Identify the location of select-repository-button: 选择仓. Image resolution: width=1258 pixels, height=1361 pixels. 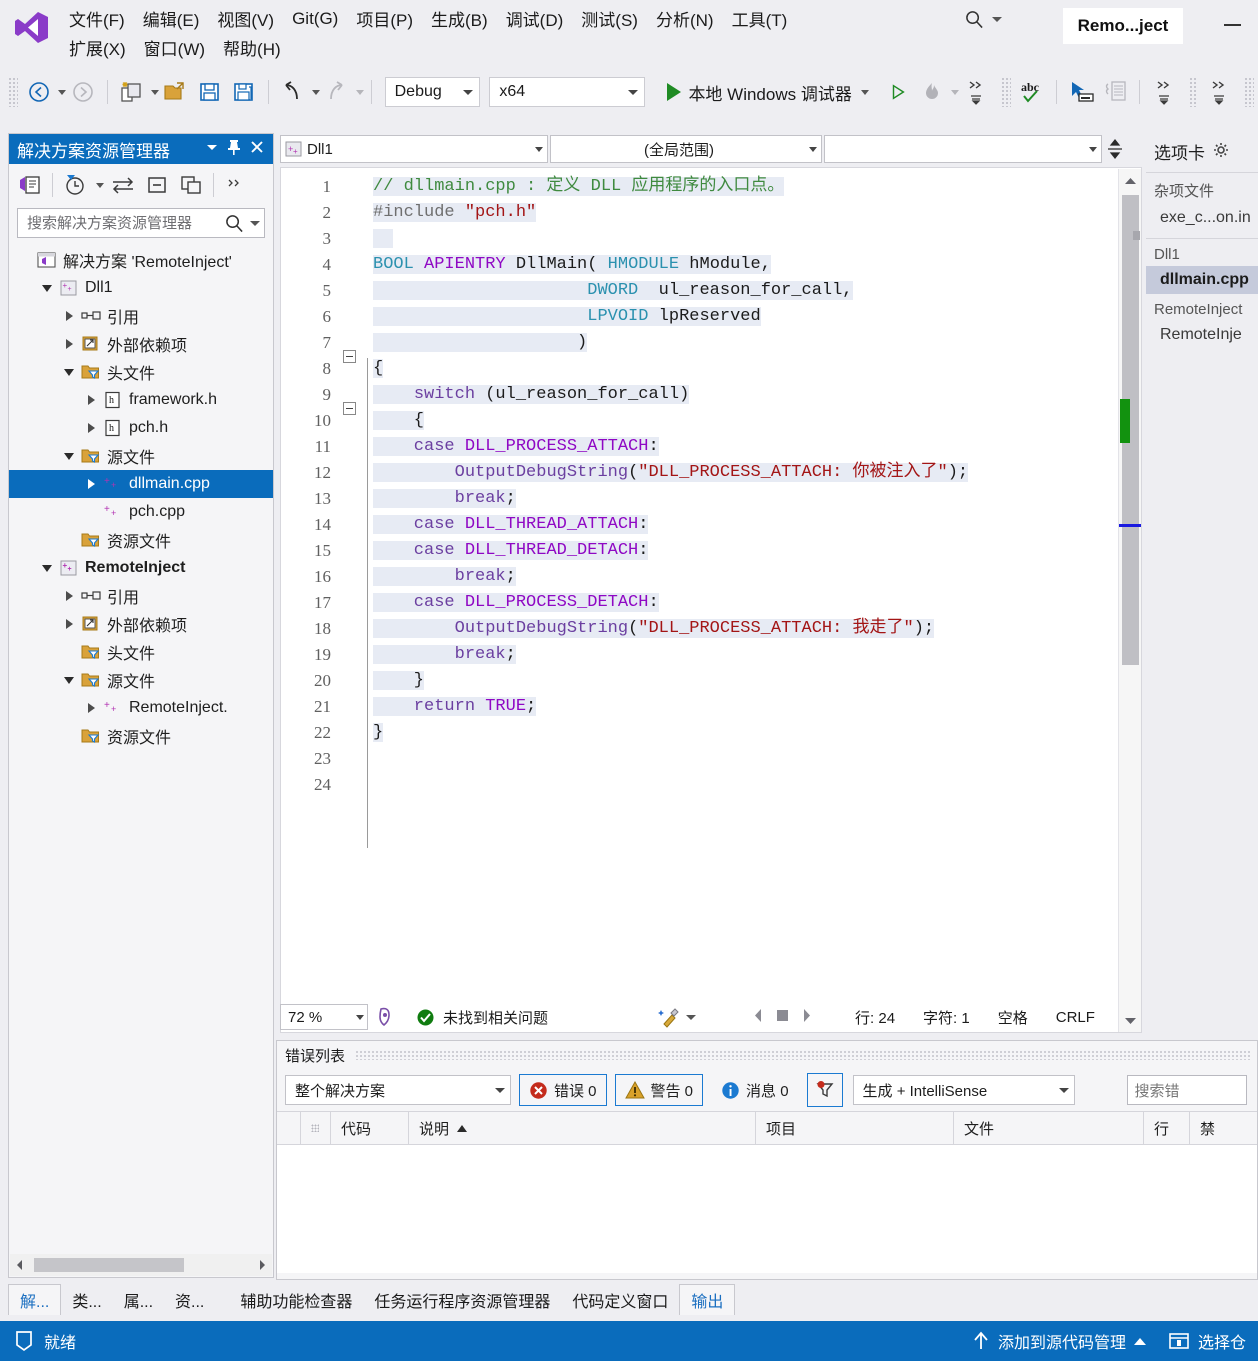
(1207, 1341).